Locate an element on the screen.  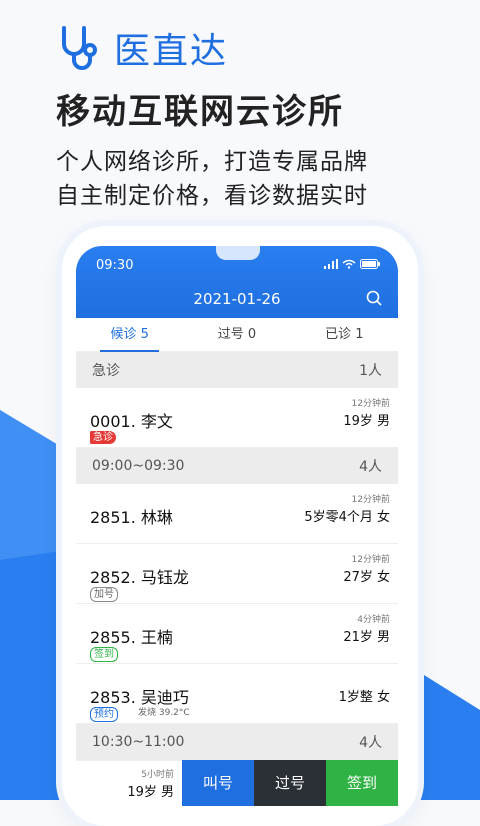
tab-missed: 过号 0 is located at coordinates (236, 334).